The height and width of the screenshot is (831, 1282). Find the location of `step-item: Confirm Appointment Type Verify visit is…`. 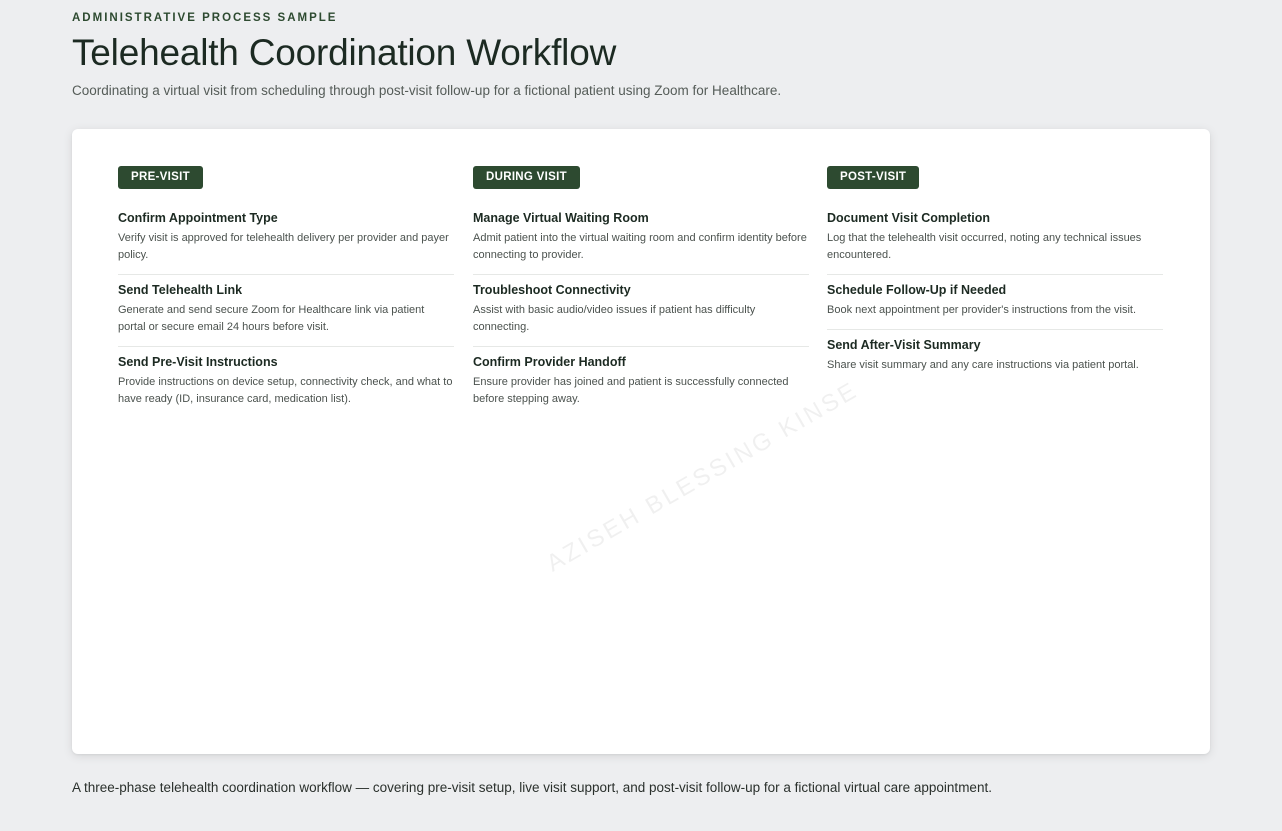

step-item: Confirm Appointment Type Verify visit is… is located at coordinates (286, 243).